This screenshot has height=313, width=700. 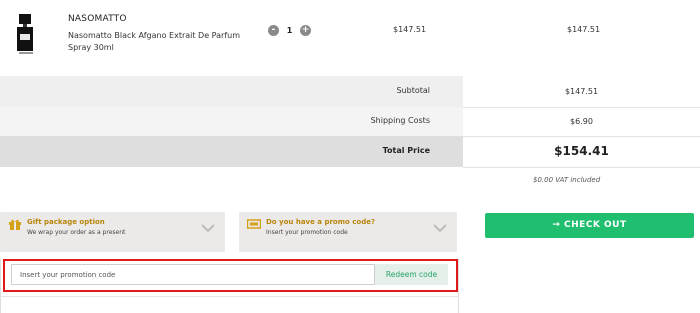 What do you see at coordinates (581, 151) in the screenshot?
I see `total-value: $154.41` at bounding box center [581, 151].